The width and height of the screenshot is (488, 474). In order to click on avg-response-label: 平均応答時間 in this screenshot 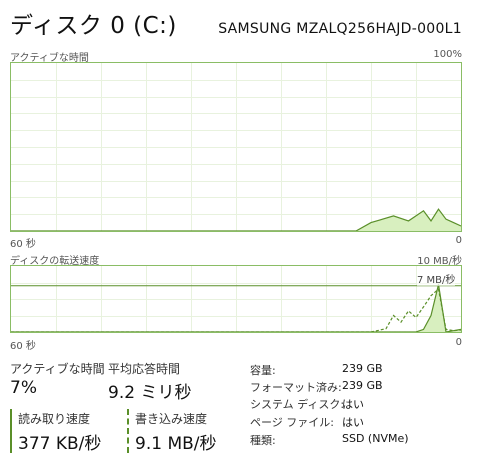, I will do `click(144, 369)`.